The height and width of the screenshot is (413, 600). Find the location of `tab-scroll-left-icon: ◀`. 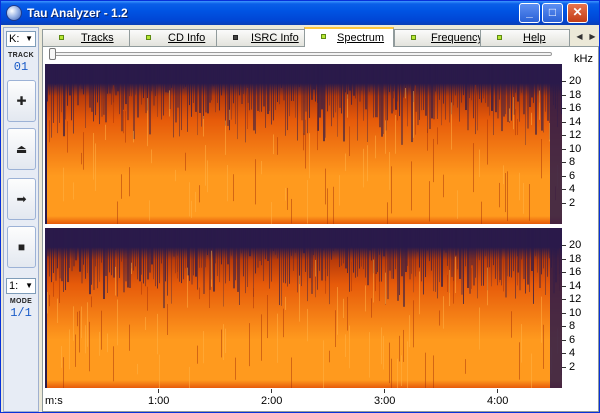

tab-scroll-left-icon: ◀ is located at coordinates (579, 36).